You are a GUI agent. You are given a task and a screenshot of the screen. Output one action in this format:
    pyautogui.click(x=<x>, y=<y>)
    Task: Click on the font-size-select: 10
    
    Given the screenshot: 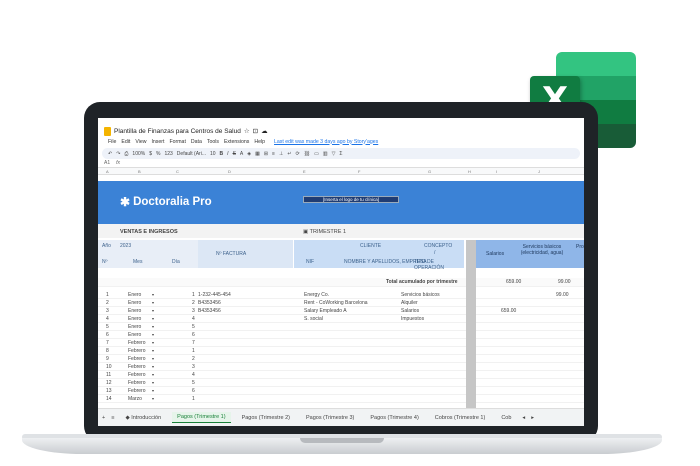 What is the action you would take?
    pyautogui.click(x=213, y=154)
    